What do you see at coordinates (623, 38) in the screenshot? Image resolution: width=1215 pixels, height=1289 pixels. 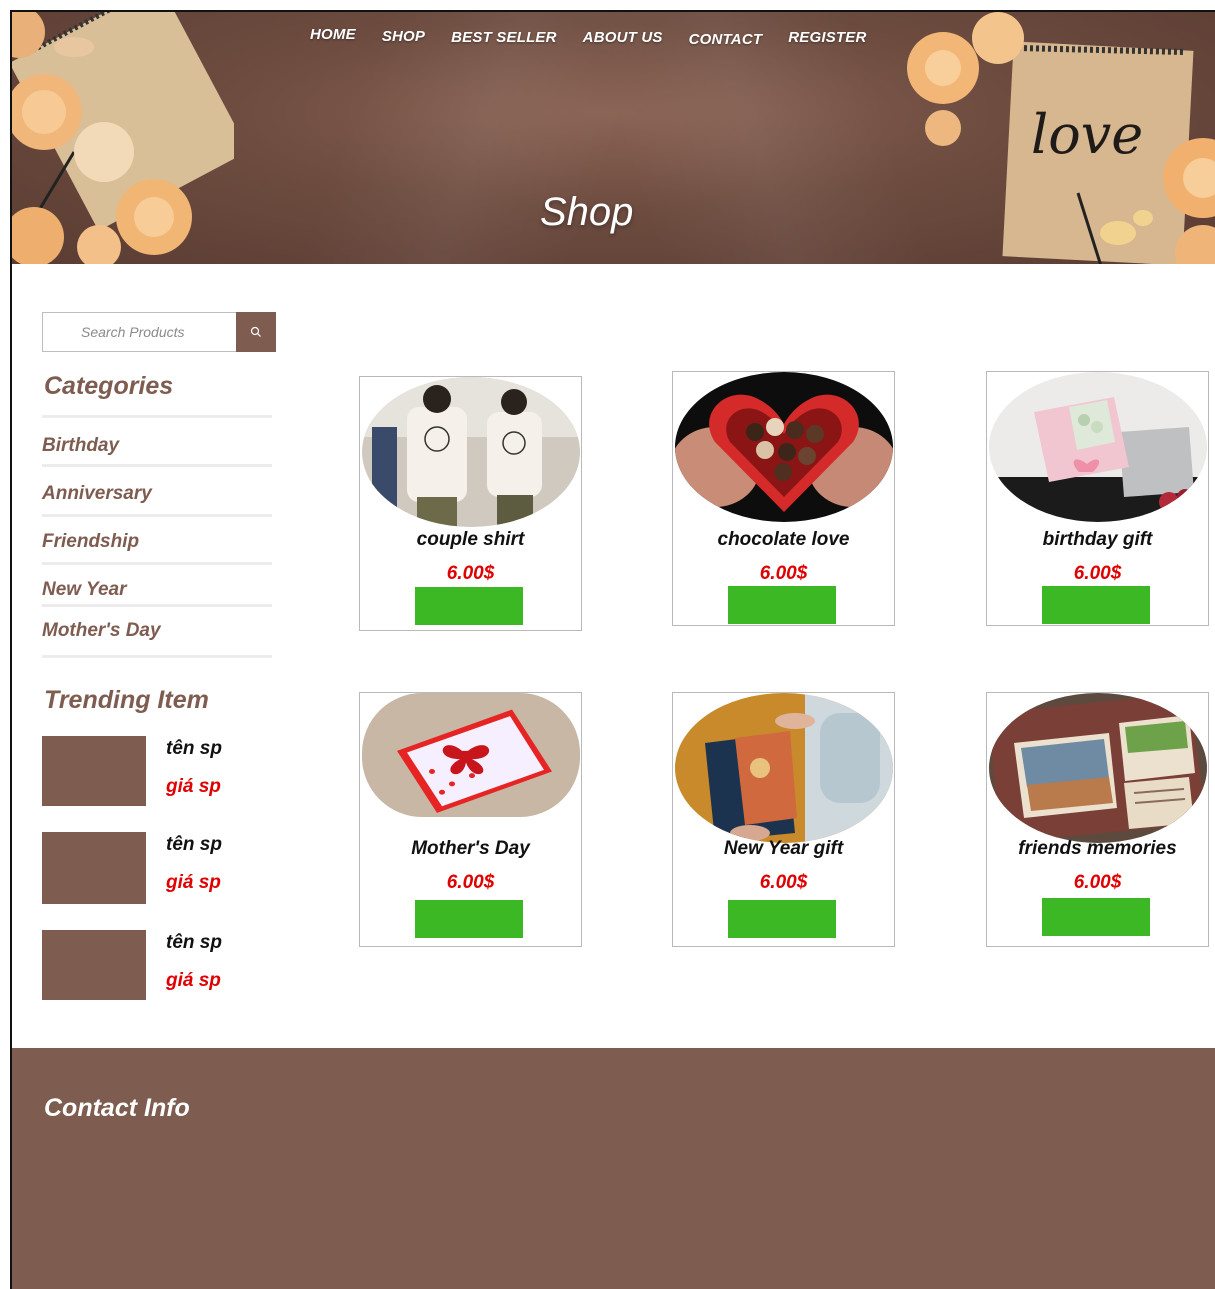 I see `nav-about-us: ABOUT US` at bounding box center [623, 38].